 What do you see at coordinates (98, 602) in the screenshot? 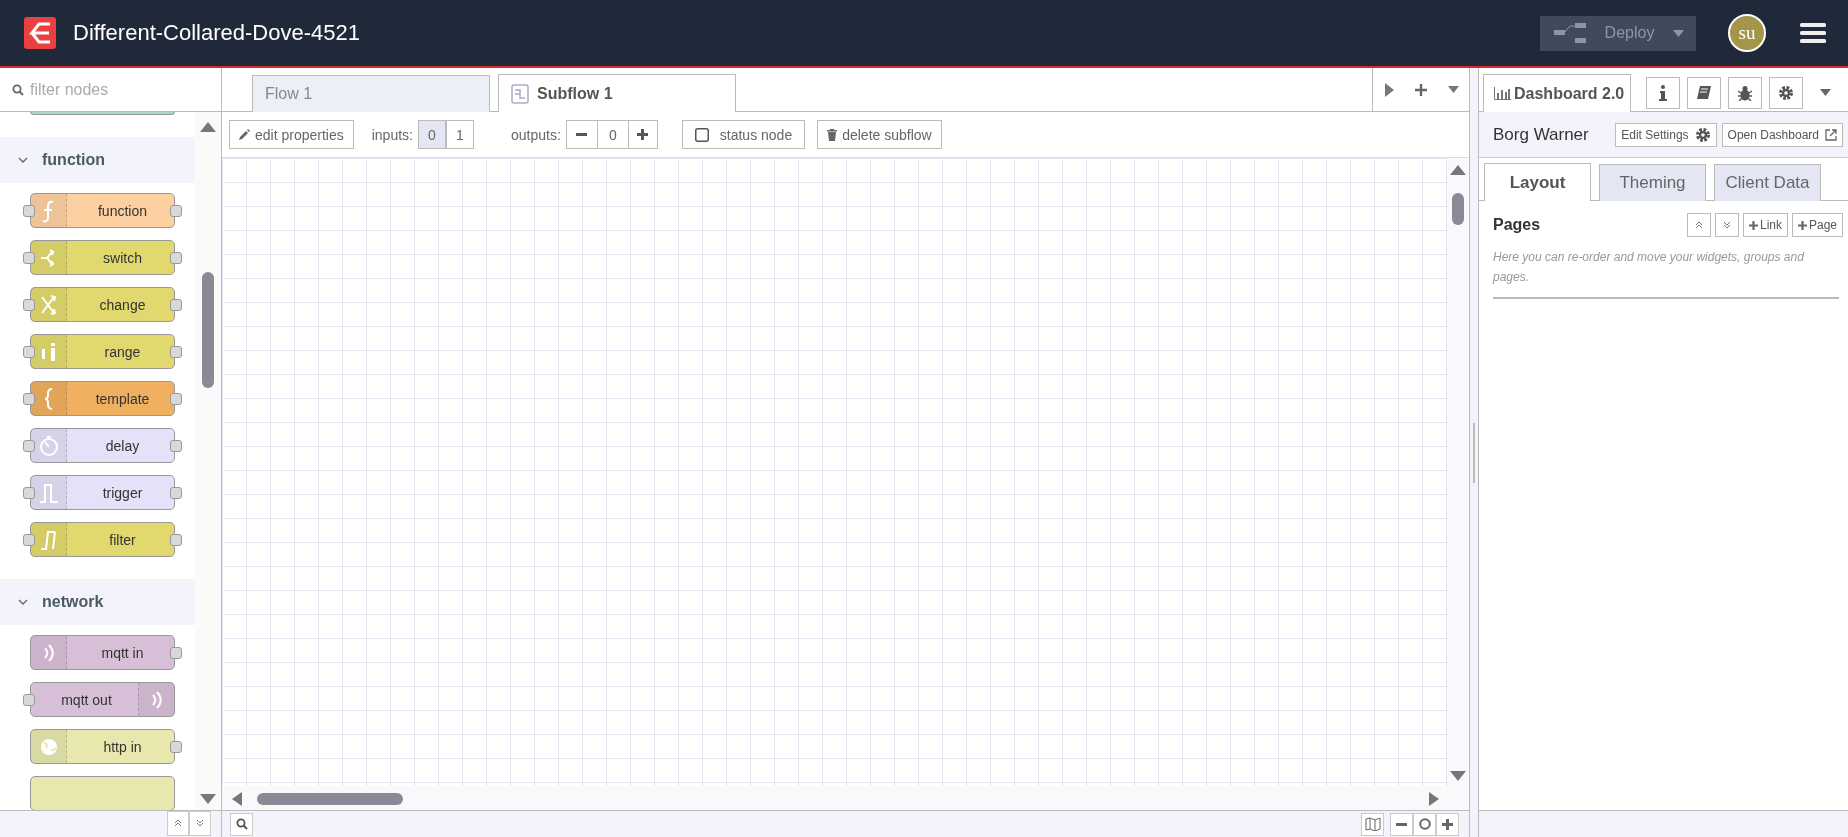
I see `category-header: network` at bounding box center [98, 602].